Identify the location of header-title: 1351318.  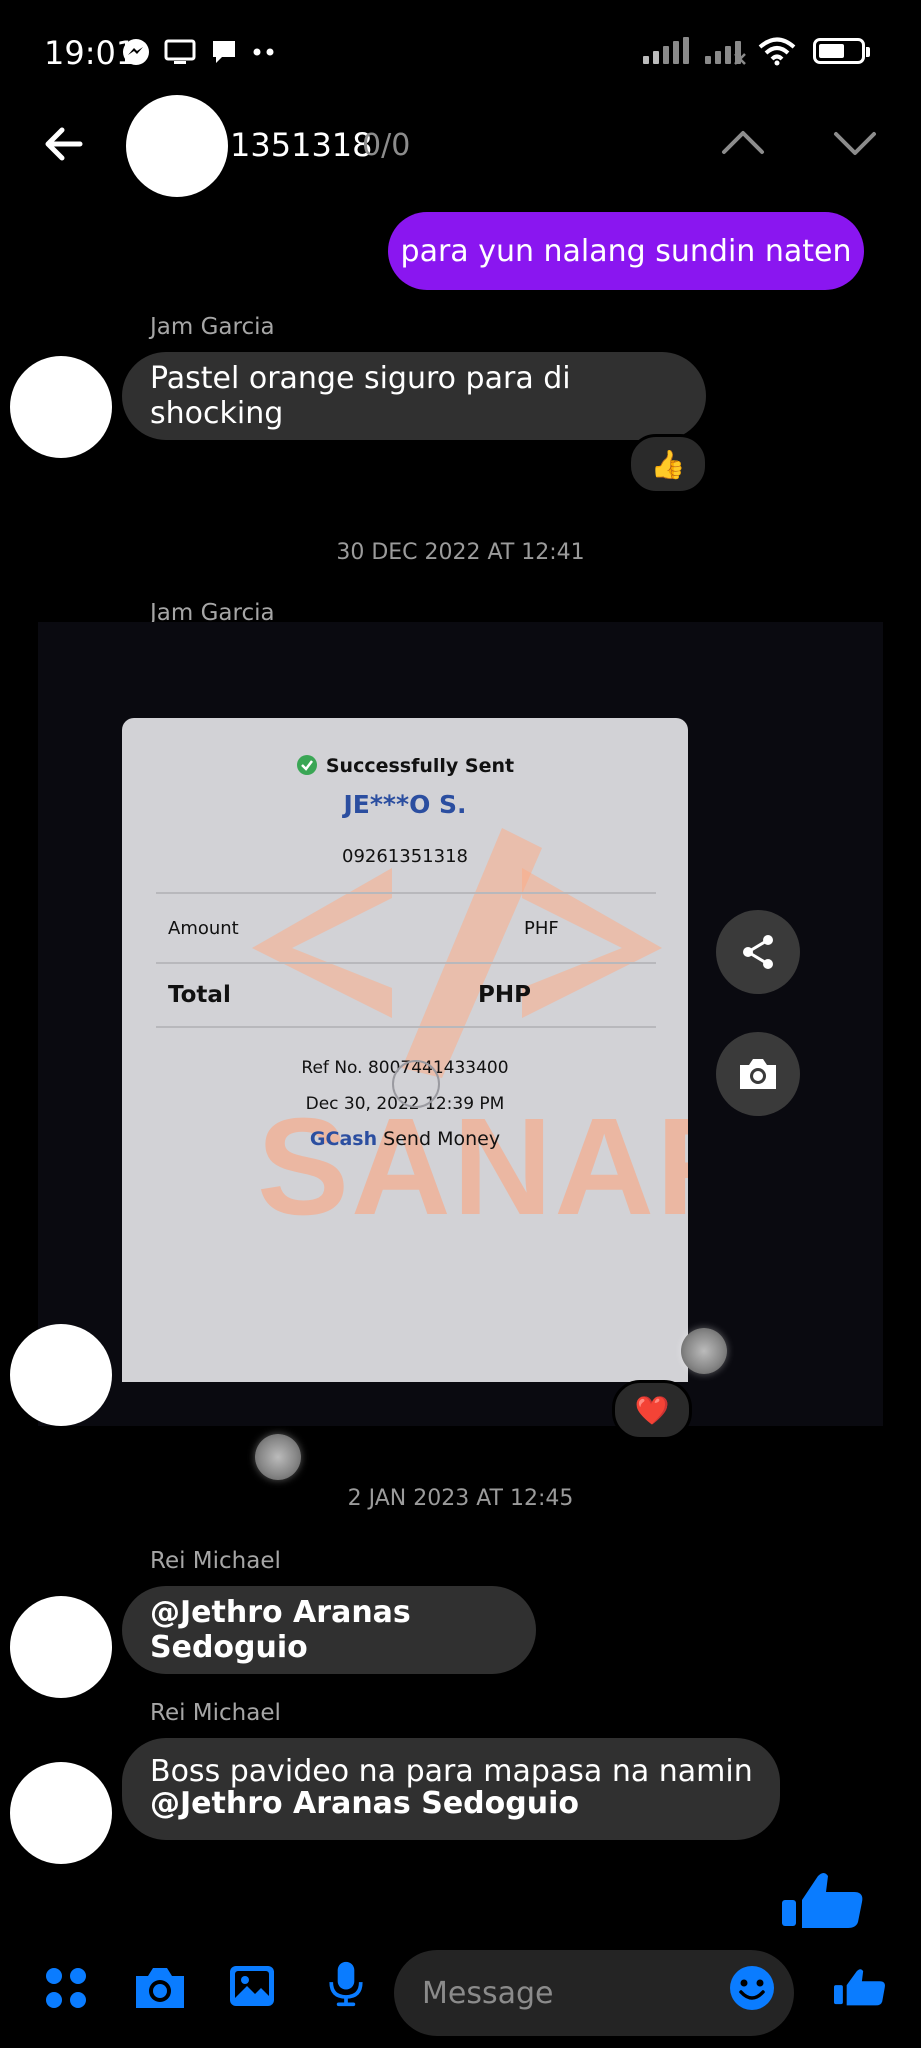
(301, 145).